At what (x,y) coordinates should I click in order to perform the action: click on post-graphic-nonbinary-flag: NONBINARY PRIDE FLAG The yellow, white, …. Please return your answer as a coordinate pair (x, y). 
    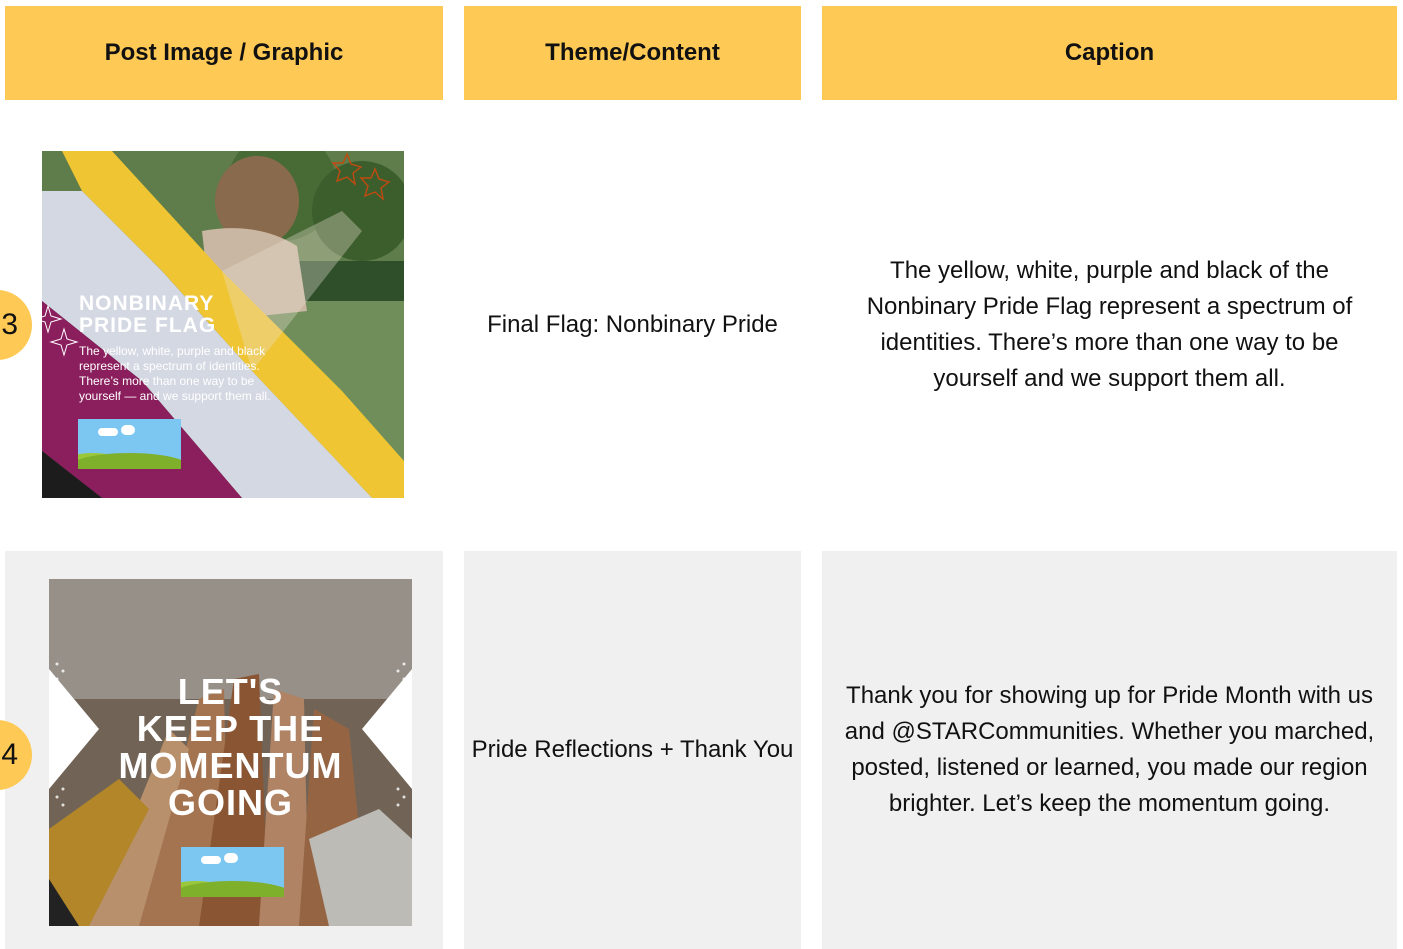
    Looking at the image, I should click on (223, 324).